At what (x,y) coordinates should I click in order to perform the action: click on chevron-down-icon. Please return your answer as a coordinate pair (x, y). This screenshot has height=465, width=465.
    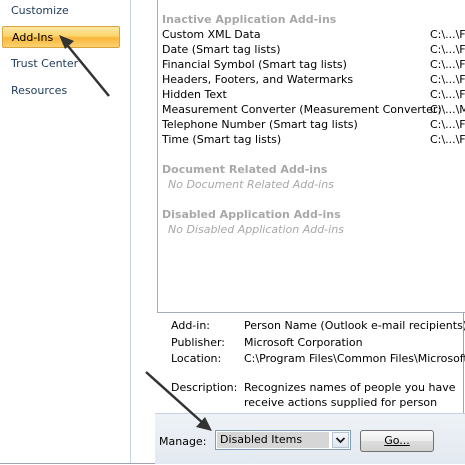
    Looking at the image, I should click on (340, 440).